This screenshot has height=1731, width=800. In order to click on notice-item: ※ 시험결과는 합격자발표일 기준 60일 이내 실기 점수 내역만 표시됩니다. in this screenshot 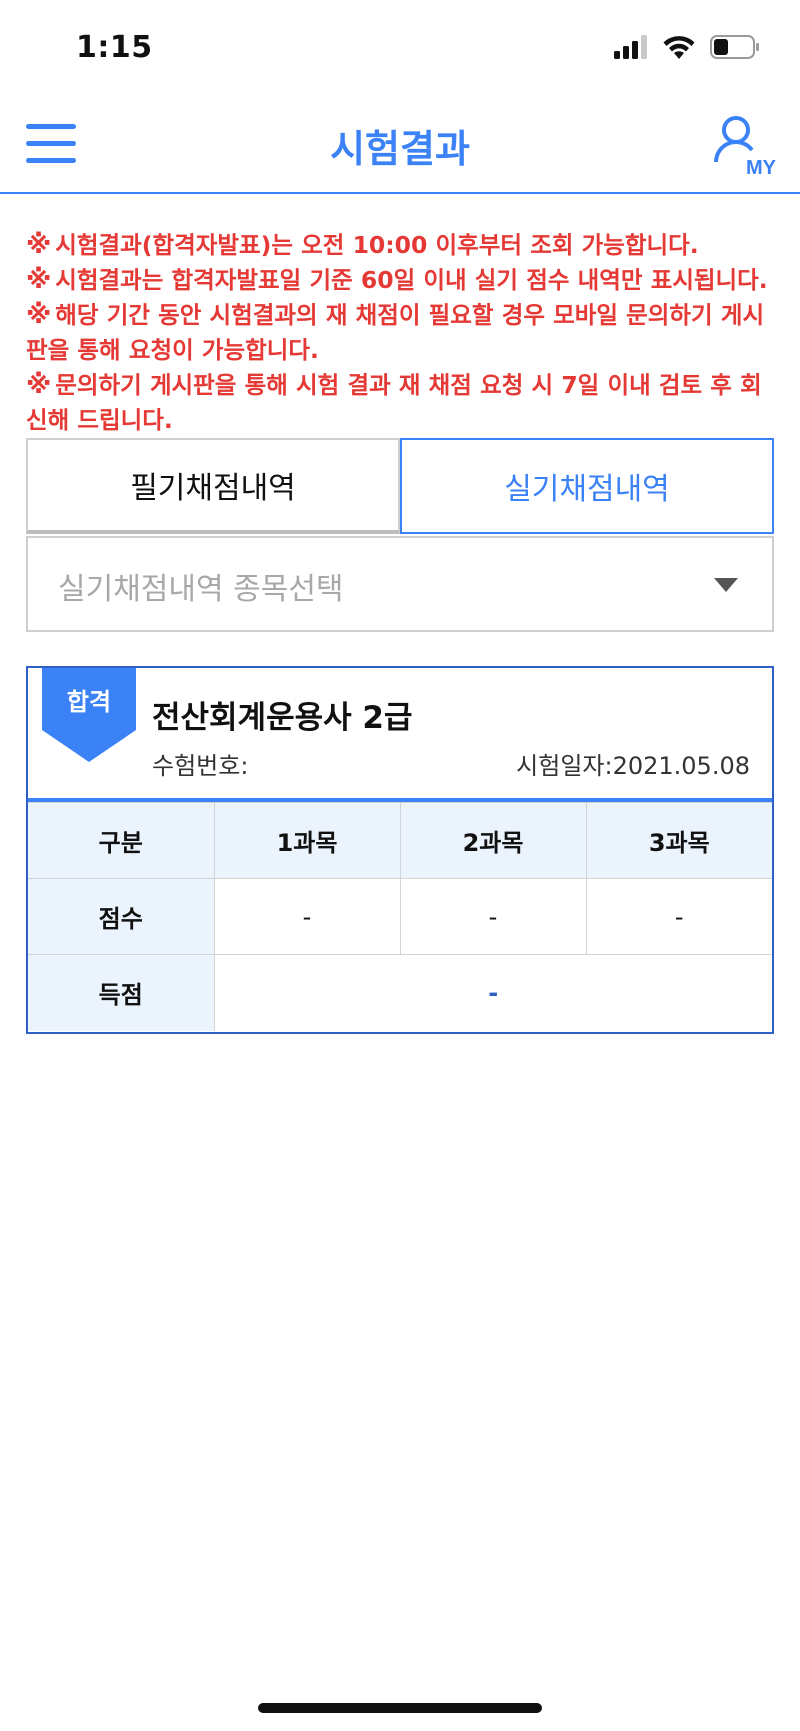, I will do `click(401, 280)`.